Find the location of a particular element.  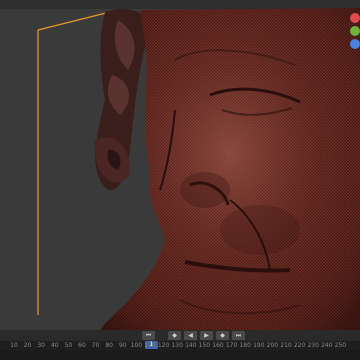

timeline-track is located at coordinates (180, 355).